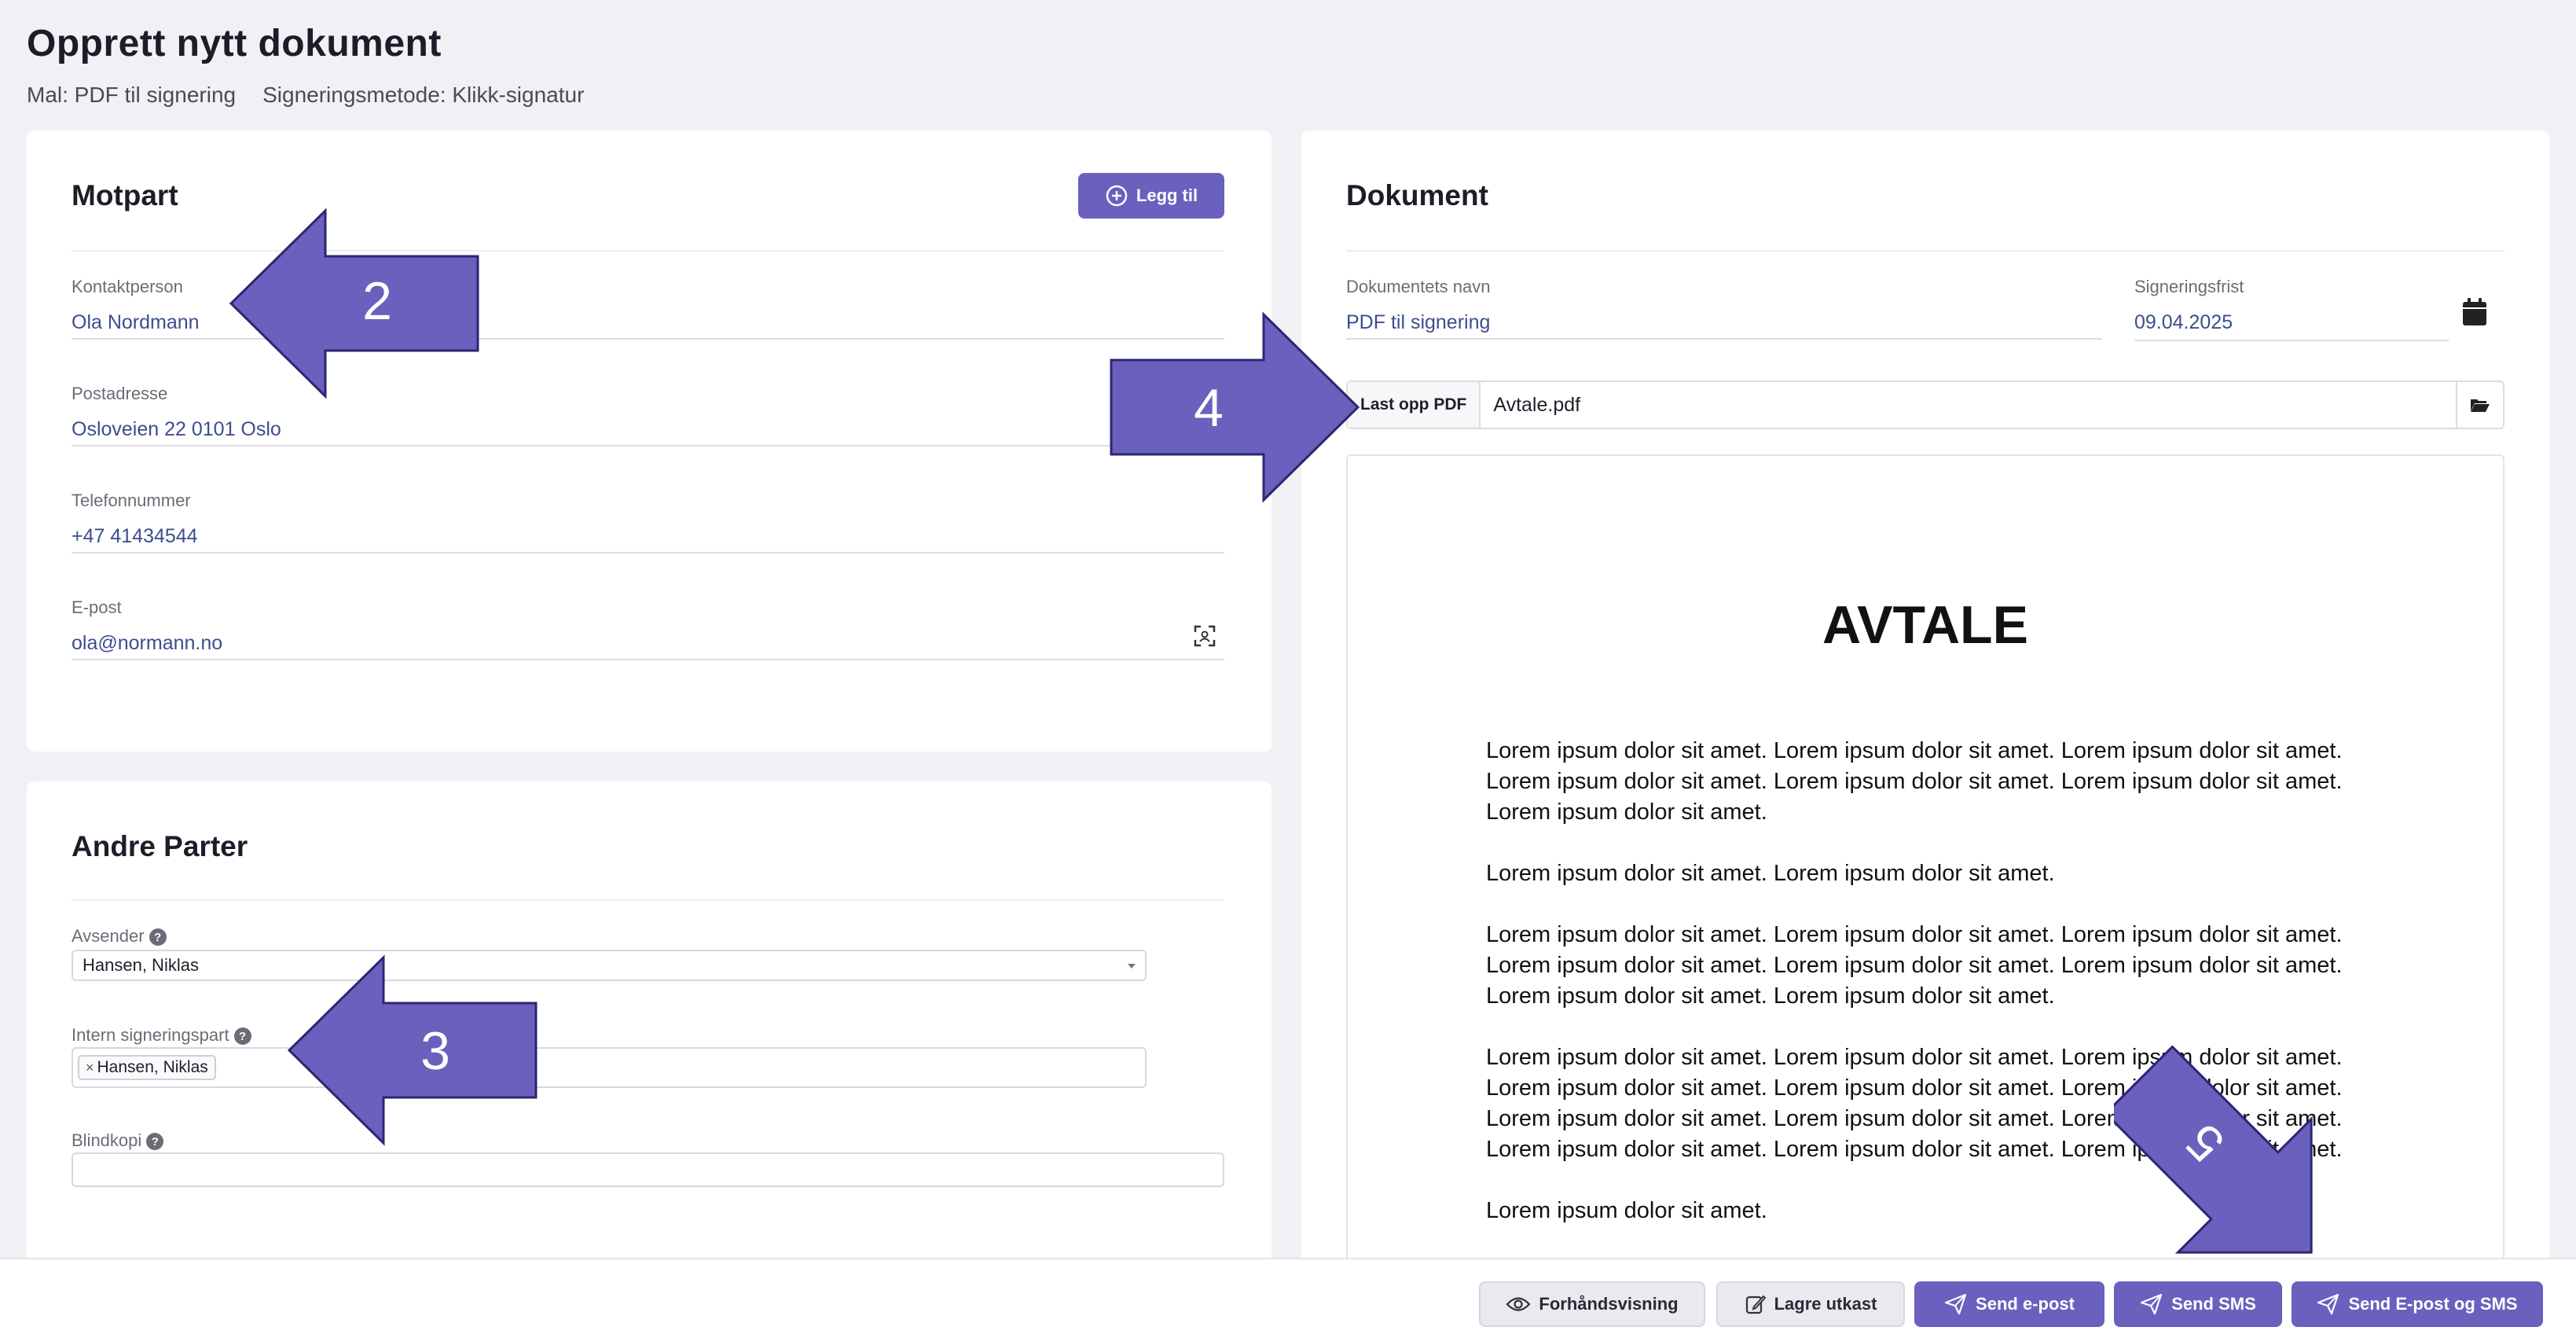  I want to click on sender-label-row: Avsender?, so click(119, 937).